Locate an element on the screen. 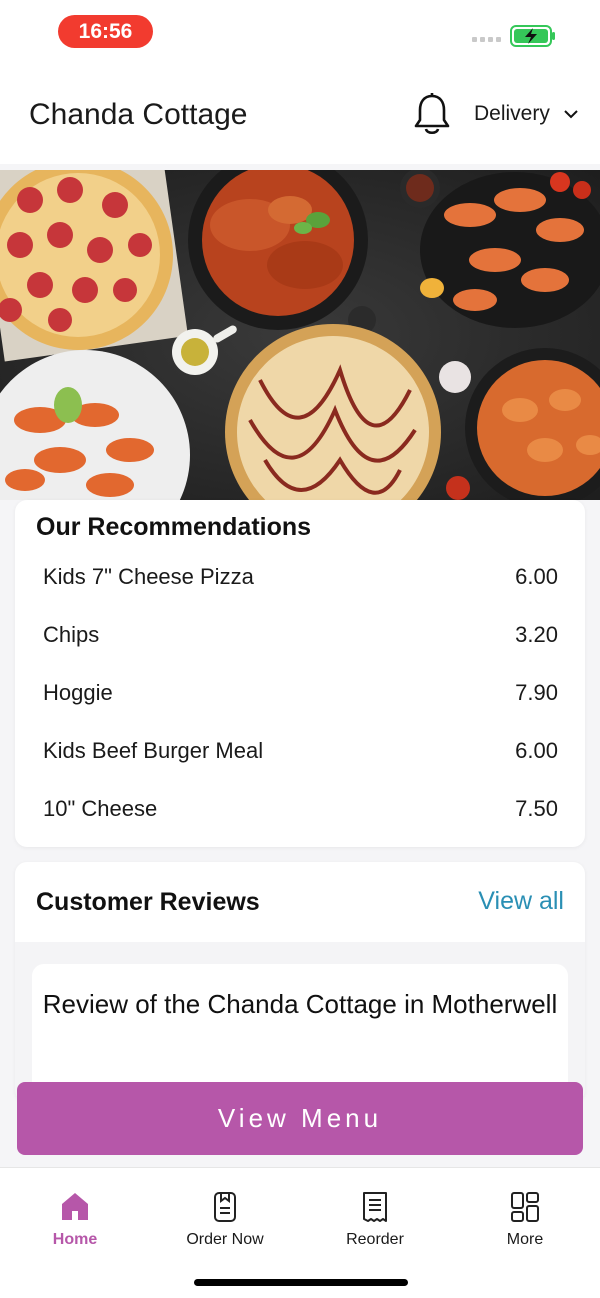 This screenshot has height=1298, width=600. item-name: Kids Beef Burger Meal is located at coordinates (153, 750).